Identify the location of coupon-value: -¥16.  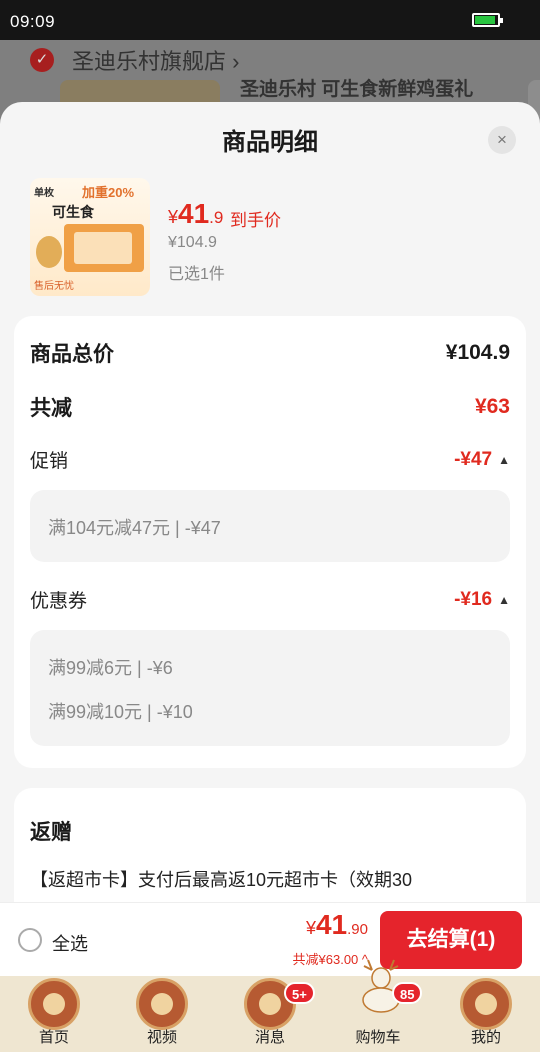
(473, 599).